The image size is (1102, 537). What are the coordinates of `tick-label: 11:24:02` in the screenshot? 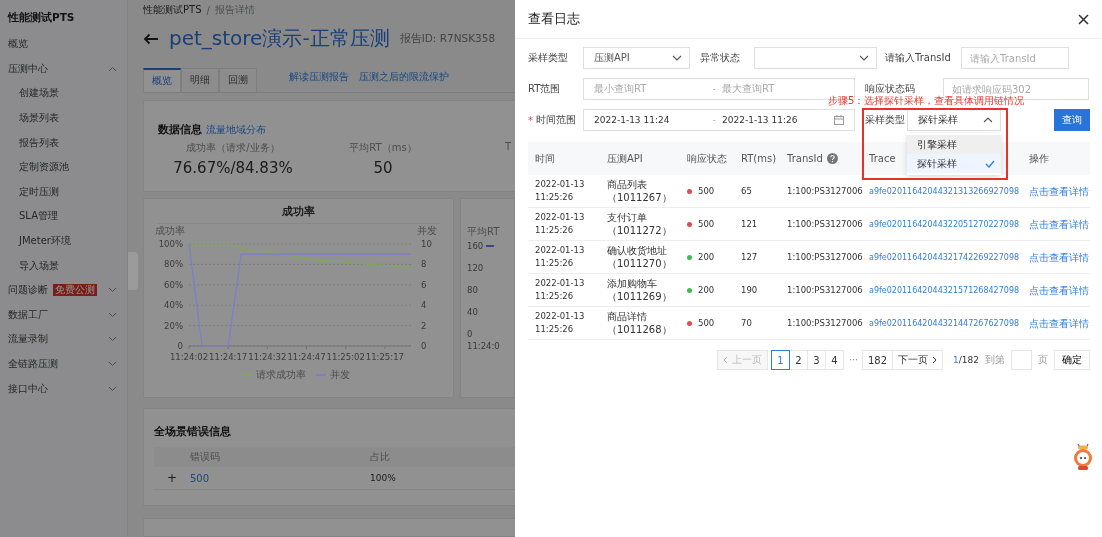 It's located at (189, 357).